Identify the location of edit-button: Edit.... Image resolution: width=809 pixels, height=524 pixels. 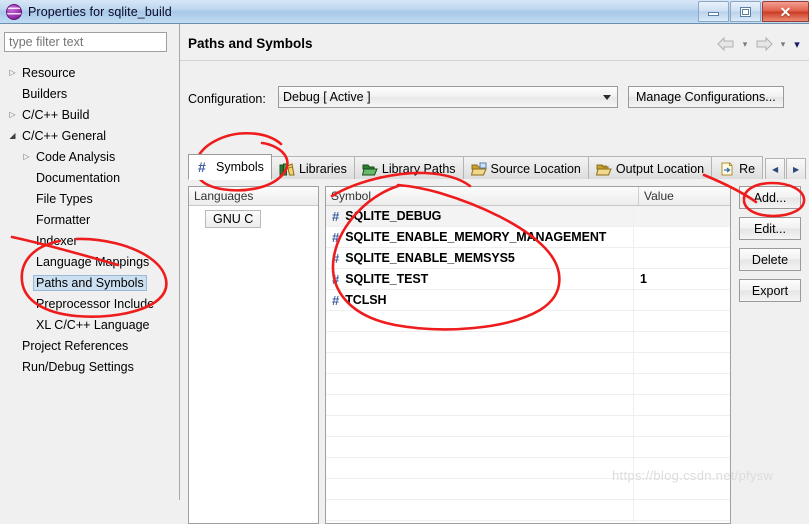
(770, 228).